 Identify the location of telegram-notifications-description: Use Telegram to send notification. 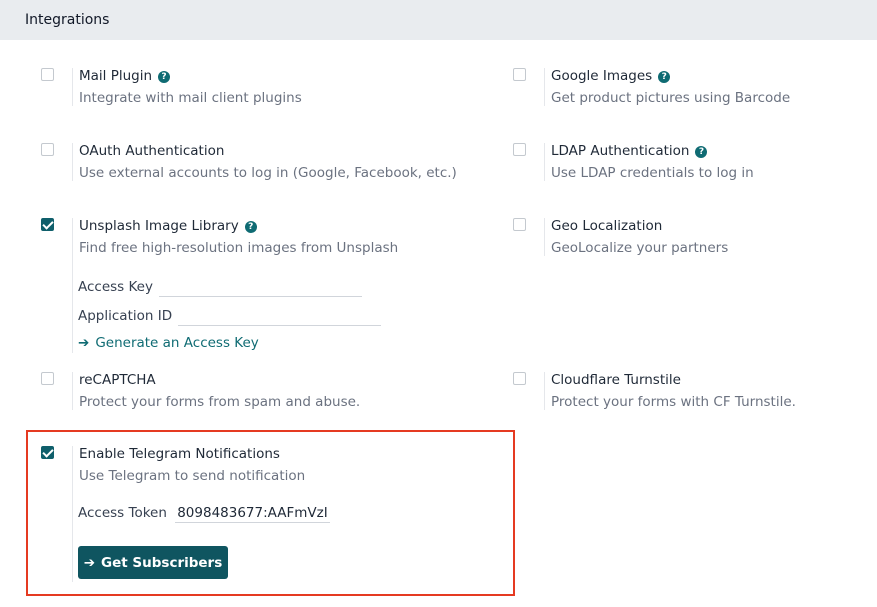
(192, 476).